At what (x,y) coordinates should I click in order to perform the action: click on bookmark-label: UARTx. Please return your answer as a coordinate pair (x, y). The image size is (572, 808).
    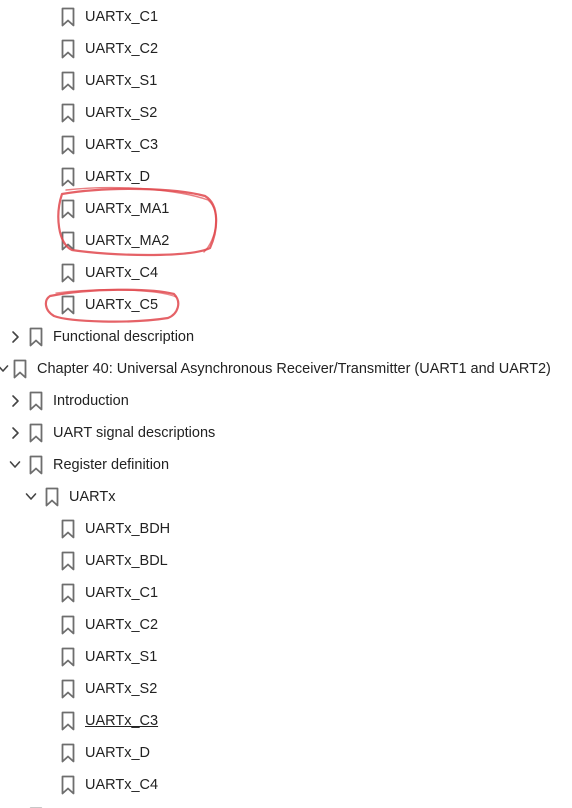
    Looking at the image, I should click on (92, 497).